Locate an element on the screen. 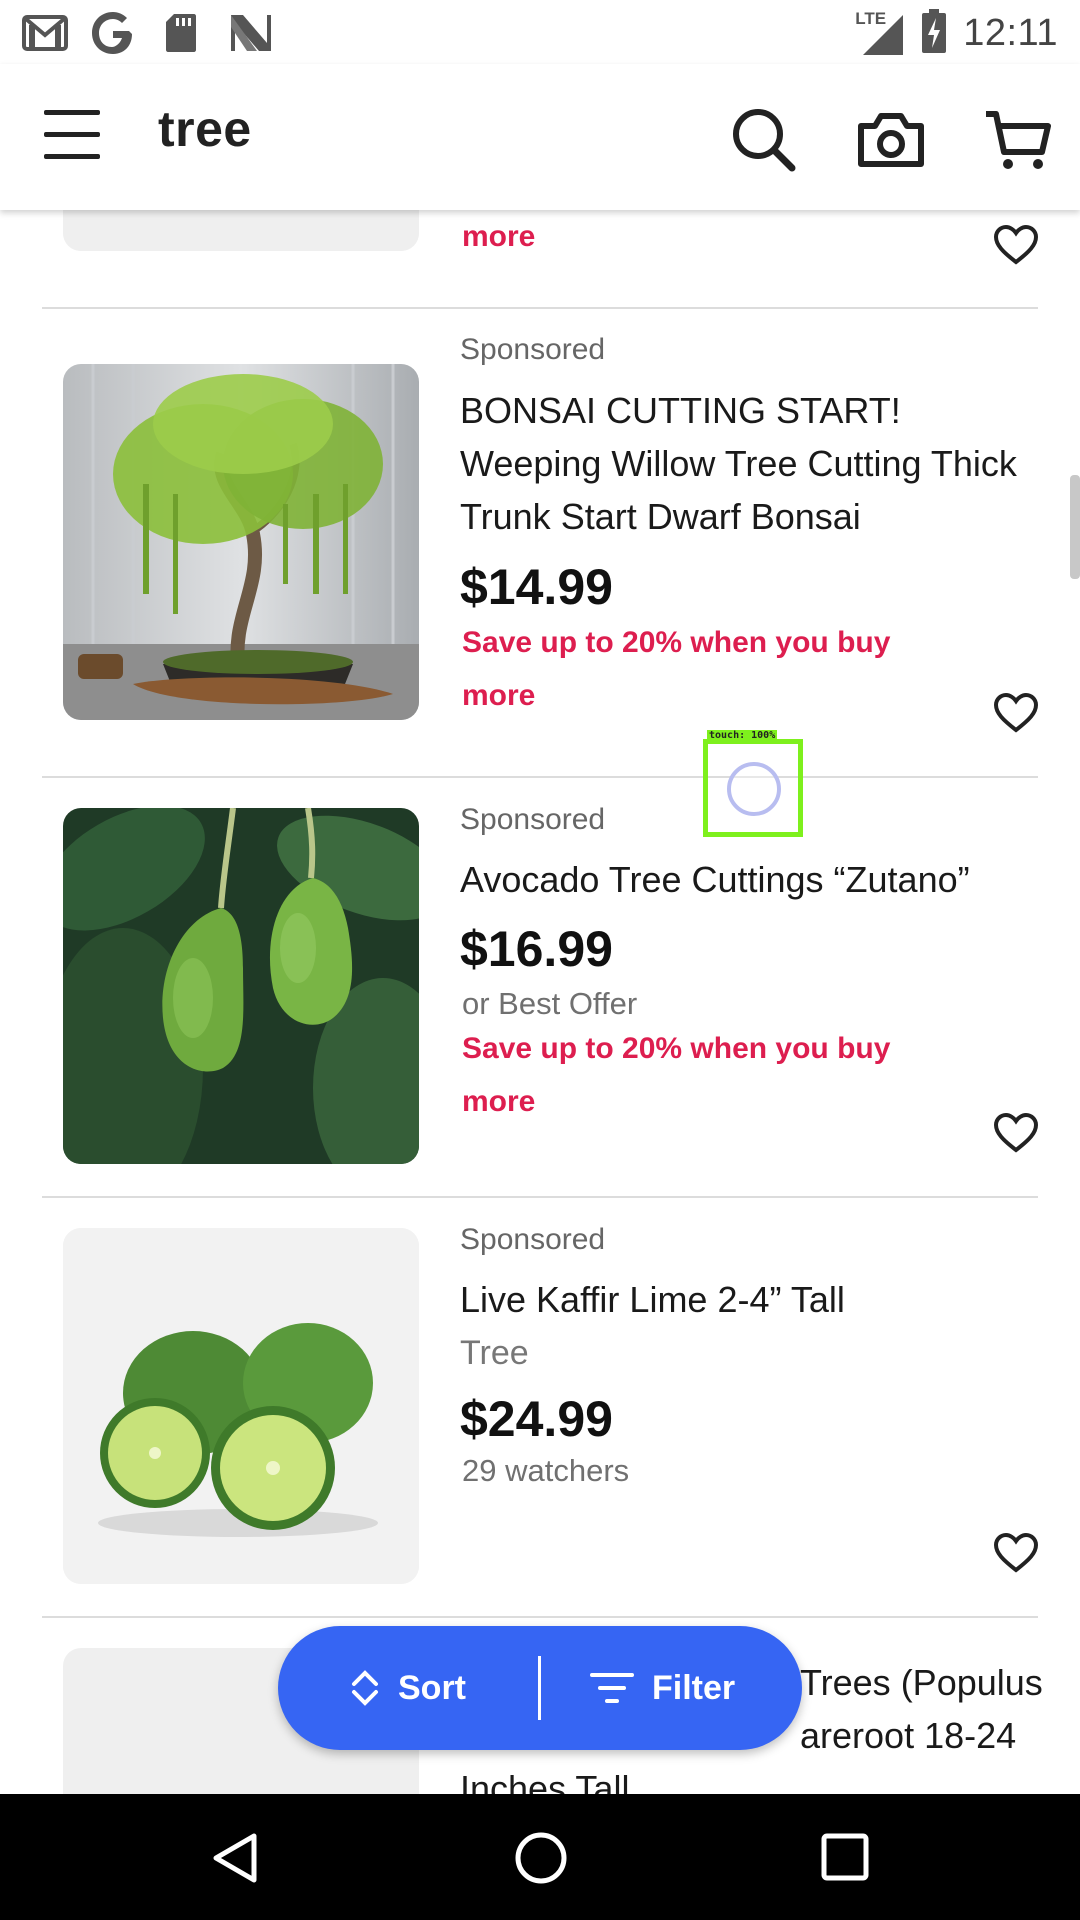  search-query-title: tree is located at coordinates (205, 129).